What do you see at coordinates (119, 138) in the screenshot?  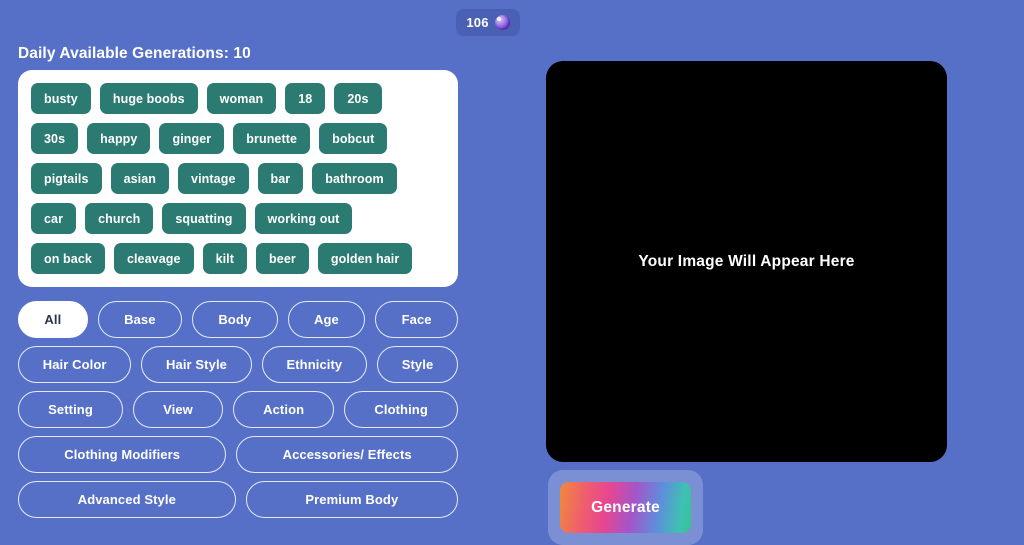 I see `tag-chip: happy` at bounding box center [119, 138].